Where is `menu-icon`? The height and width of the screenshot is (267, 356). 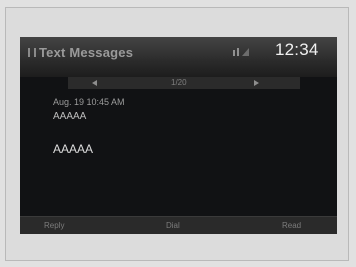
menu-icon is located at coordinates (32, 52).